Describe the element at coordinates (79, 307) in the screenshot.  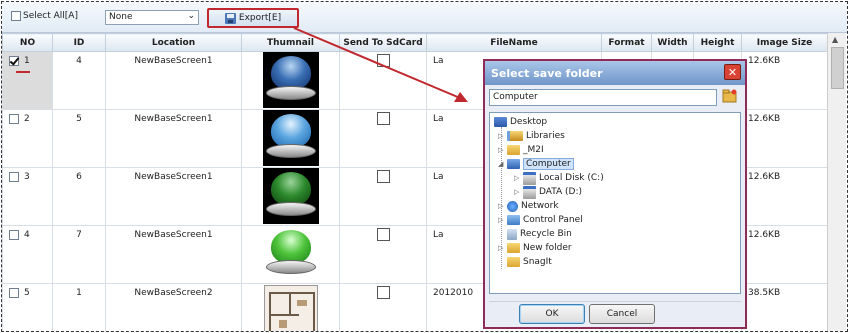
I see `row-id: 1` at that location.